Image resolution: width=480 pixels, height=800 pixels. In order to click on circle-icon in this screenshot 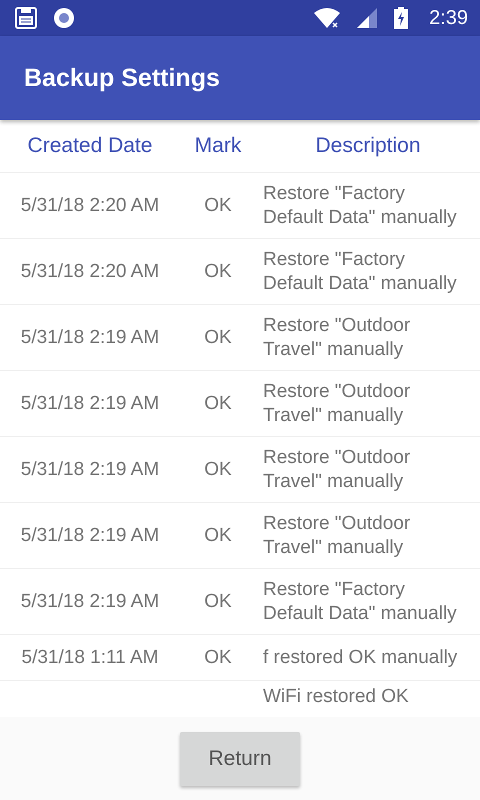, I will do `click(64, 18)`.